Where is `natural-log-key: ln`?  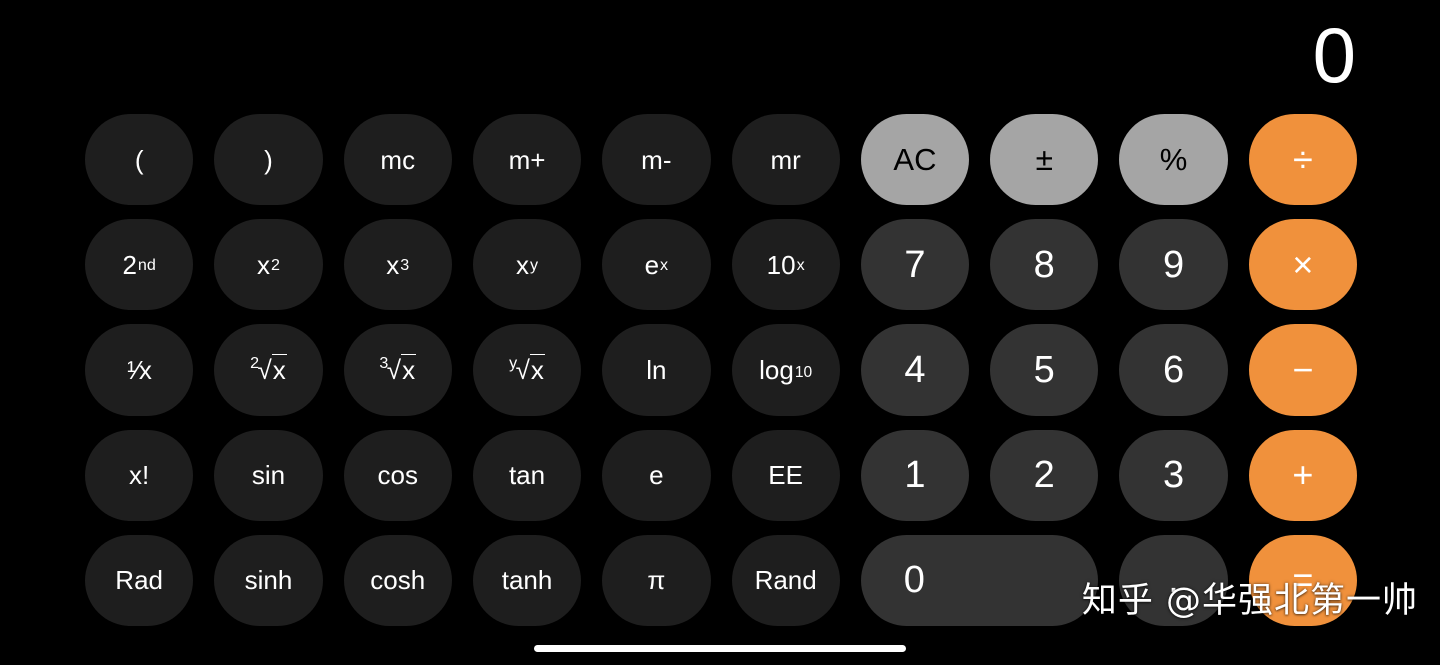
natural-log-key: ln is located at coordinates (656, 370).